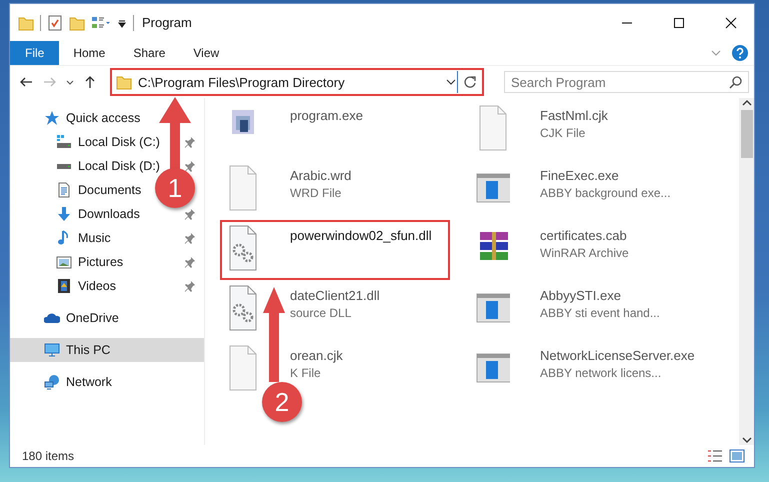 The width and height of the screenshot is (769, 482). I want to click on file-type: WinRAR Archive, so click(584, 253).